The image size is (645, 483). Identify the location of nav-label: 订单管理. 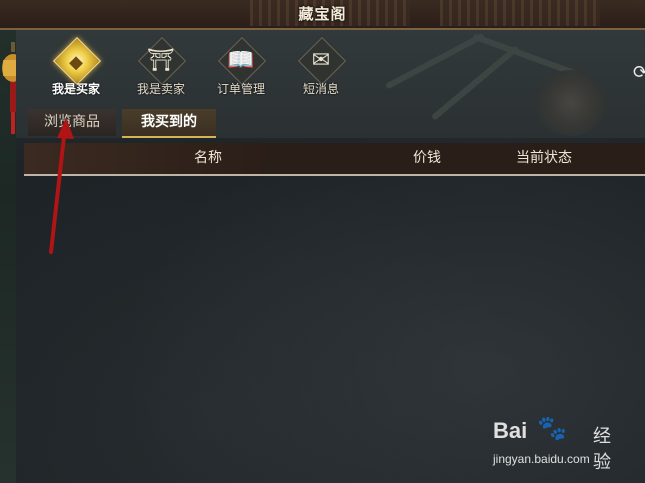
(240, 89).